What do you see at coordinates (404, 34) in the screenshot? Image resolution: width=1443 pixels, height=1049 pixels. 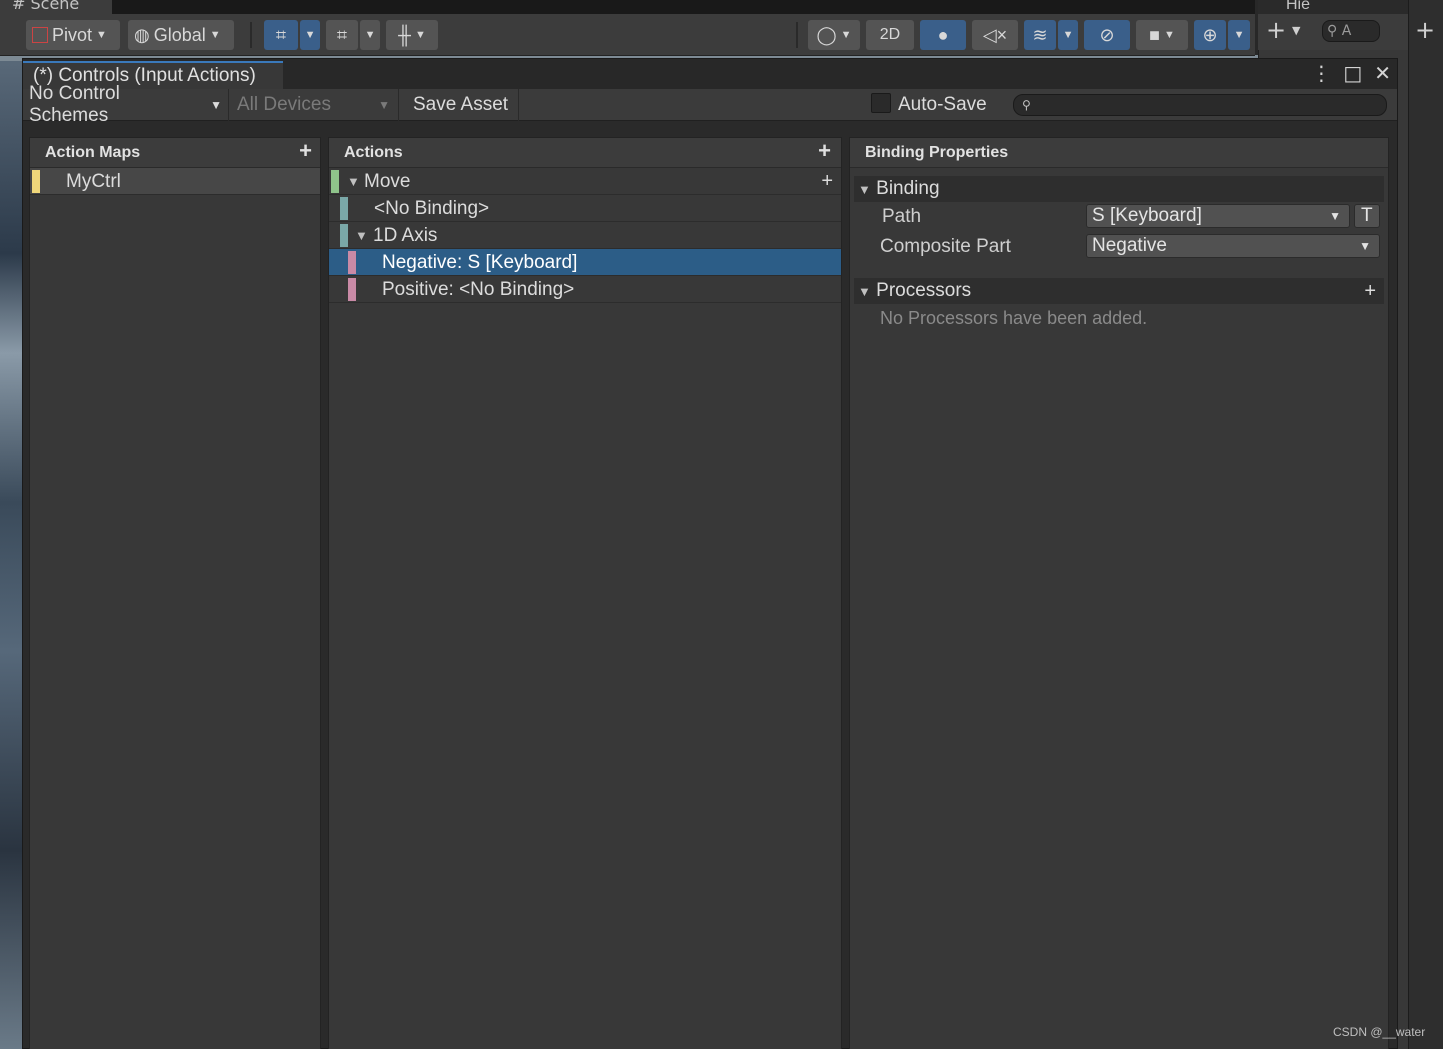 I see `ruler-icon: ╫` at bounding box center [404, 34].